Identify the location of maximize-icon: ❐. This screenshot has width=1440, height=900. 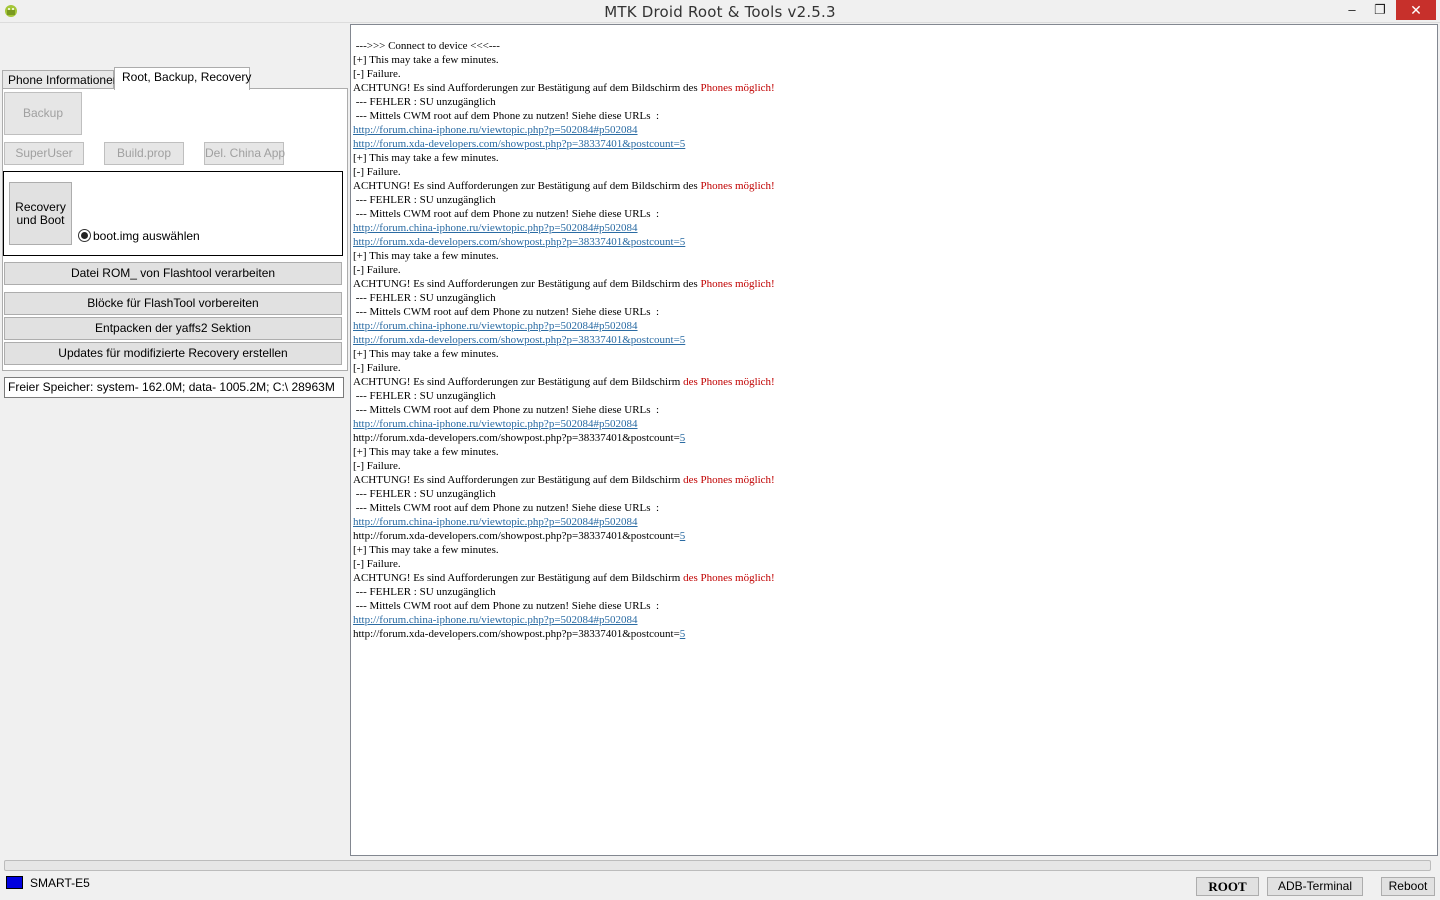
(1380, 10).